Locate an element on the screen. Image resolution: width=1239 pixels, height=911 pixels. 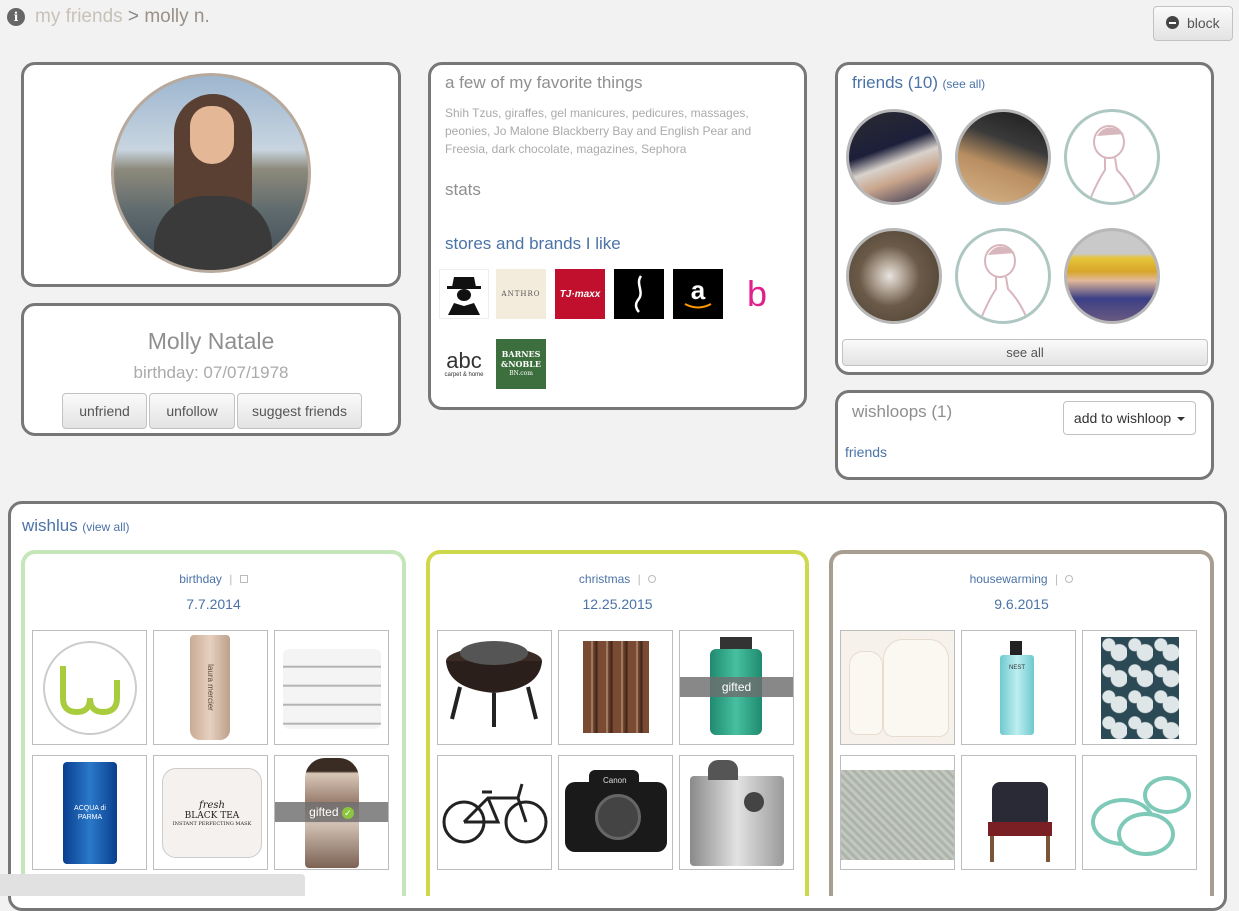
wishloops-title: wishloops (1) is located at coordinates (902, 411).